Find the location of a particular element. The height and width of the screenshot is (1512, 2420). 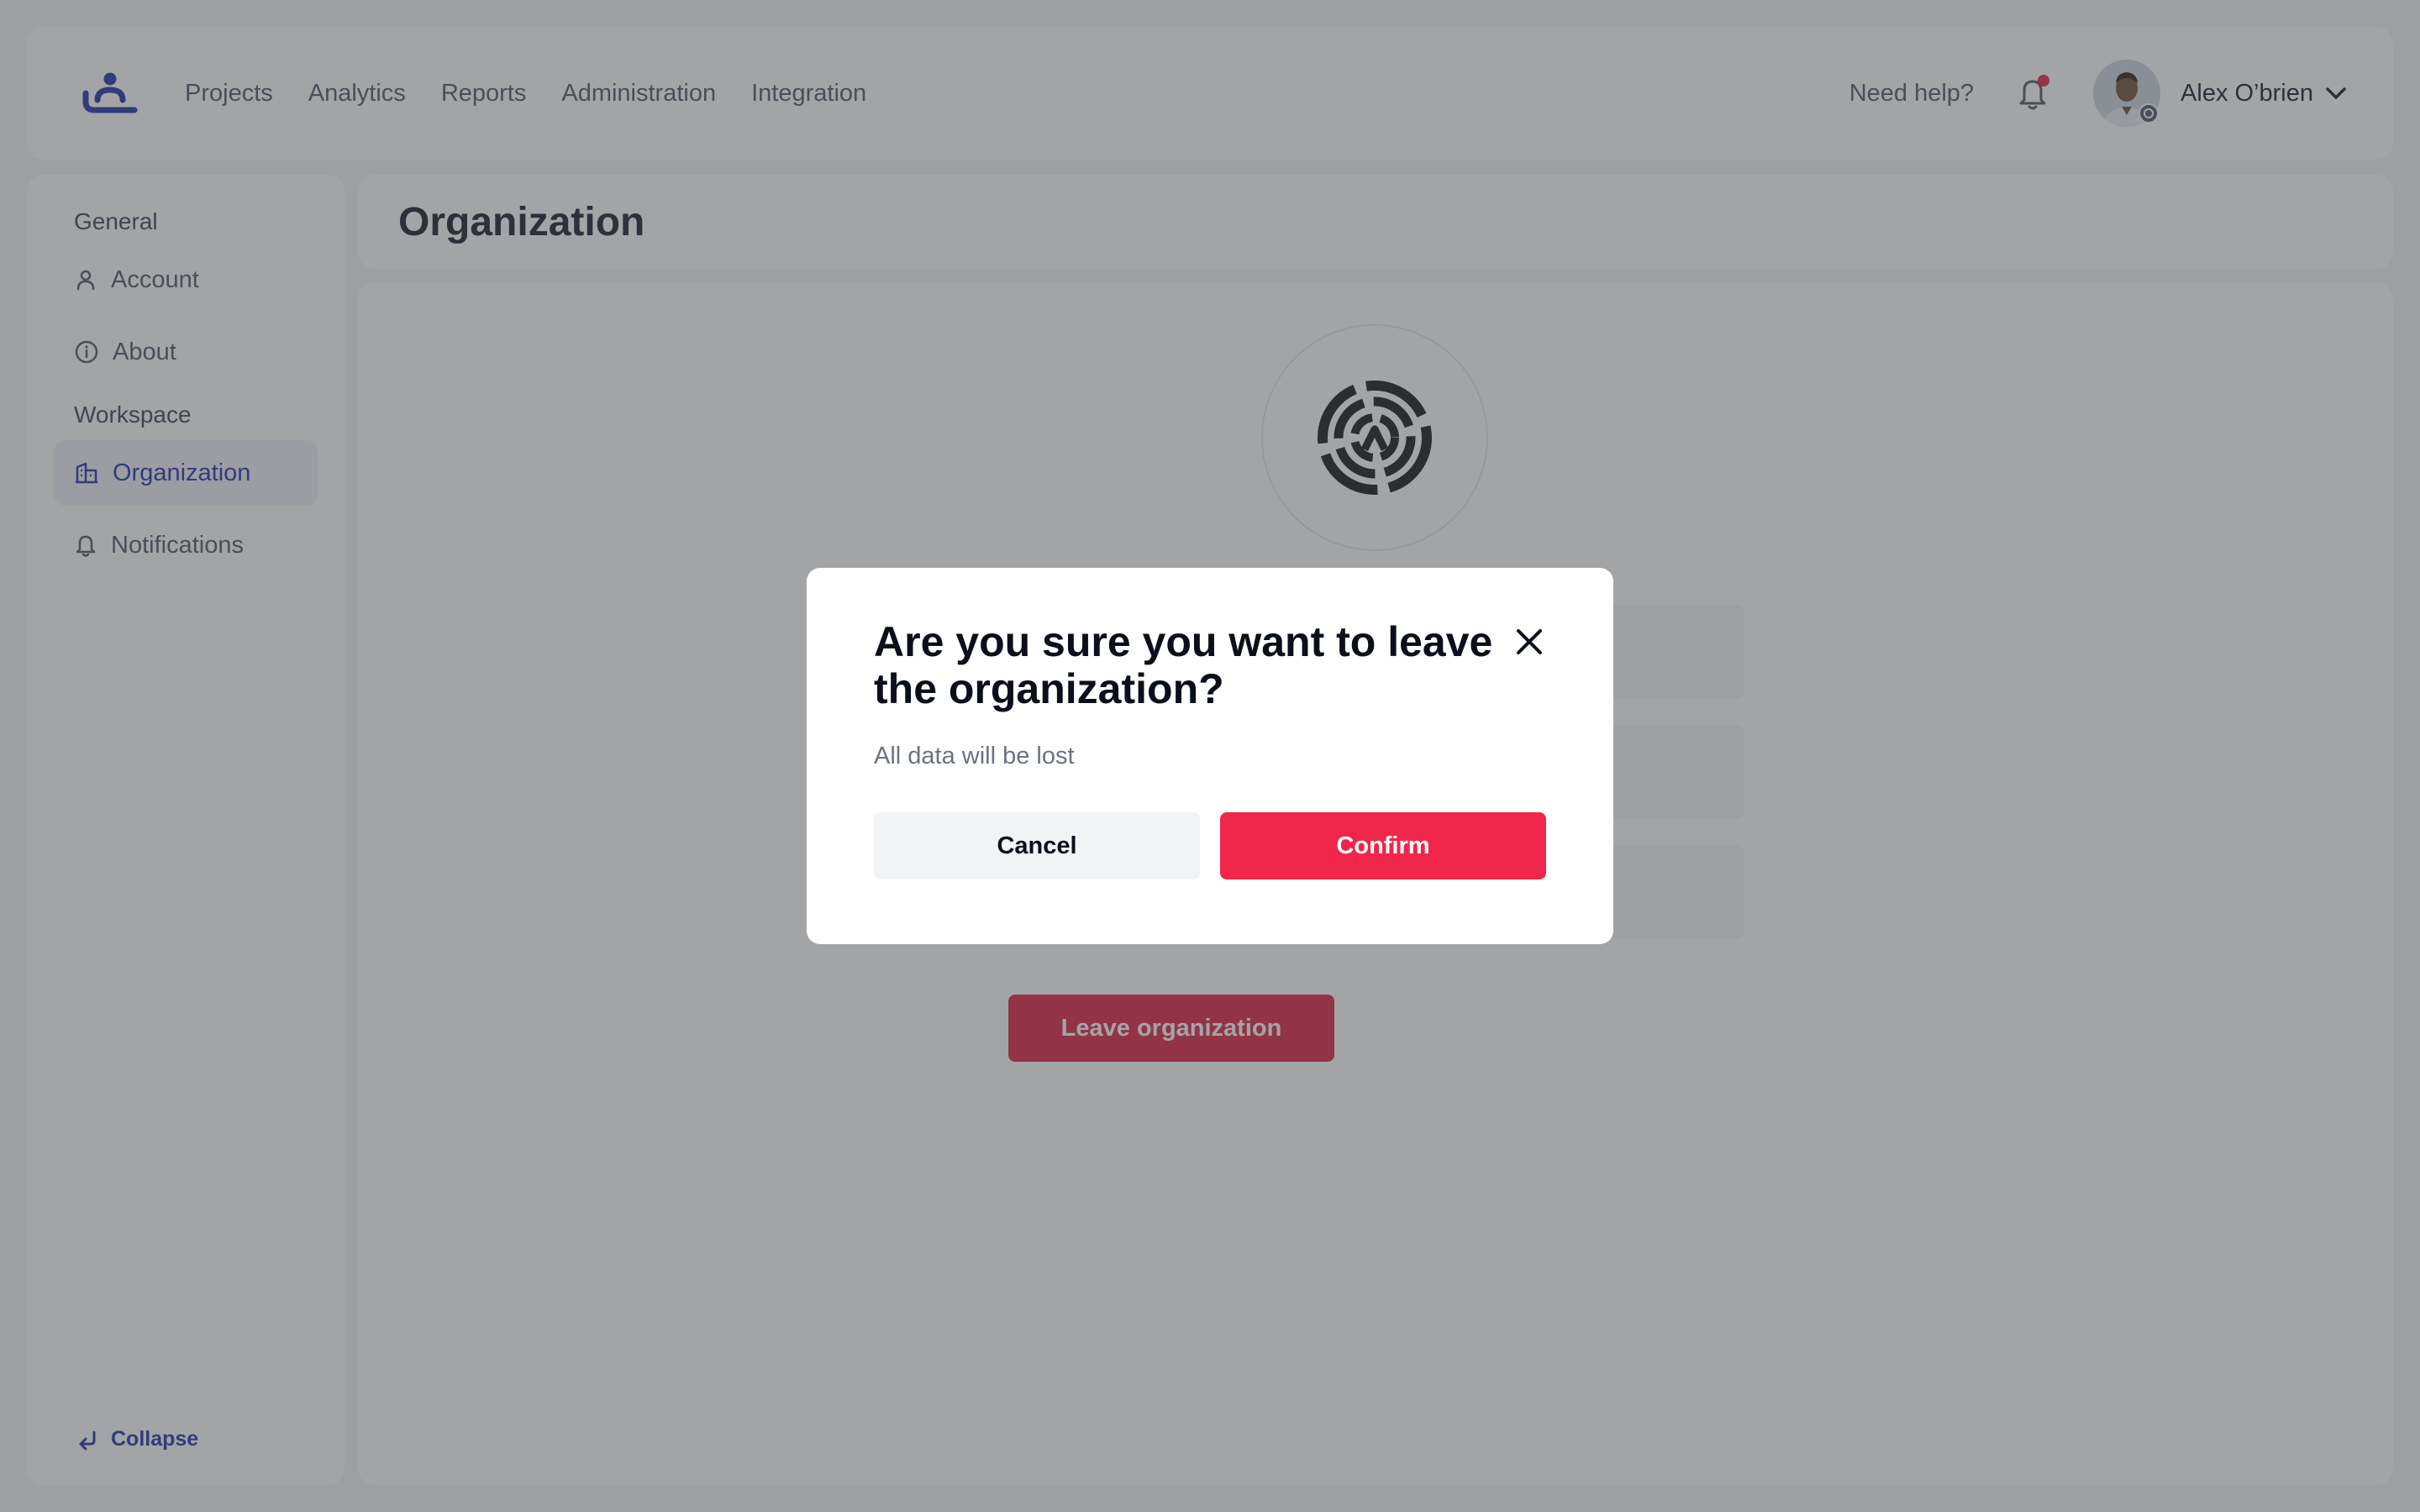

cancel-button: Cancel is located at coordinates (1037, 845).